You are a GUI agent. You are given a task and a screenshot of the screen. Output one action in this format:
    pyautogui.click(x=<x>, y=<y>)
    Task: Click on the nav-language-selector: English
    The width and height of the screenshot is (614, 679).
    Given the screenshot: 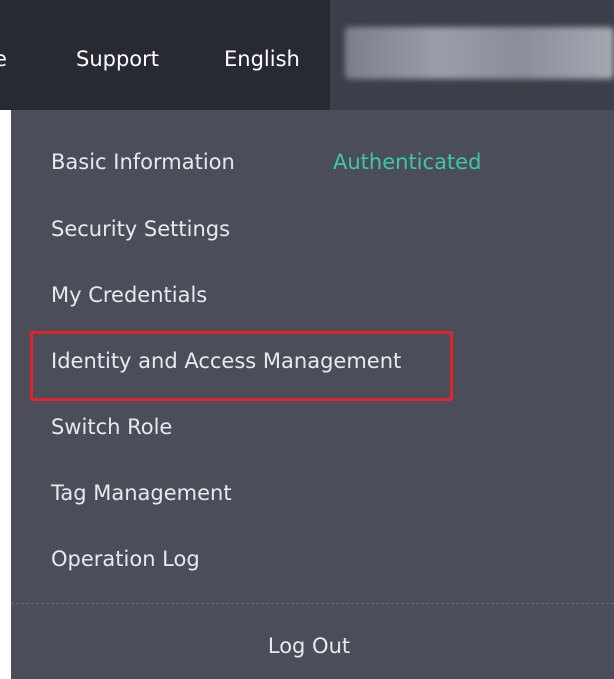 What is the action you would take?
    pyautogui.click(x=262, y=59)
    